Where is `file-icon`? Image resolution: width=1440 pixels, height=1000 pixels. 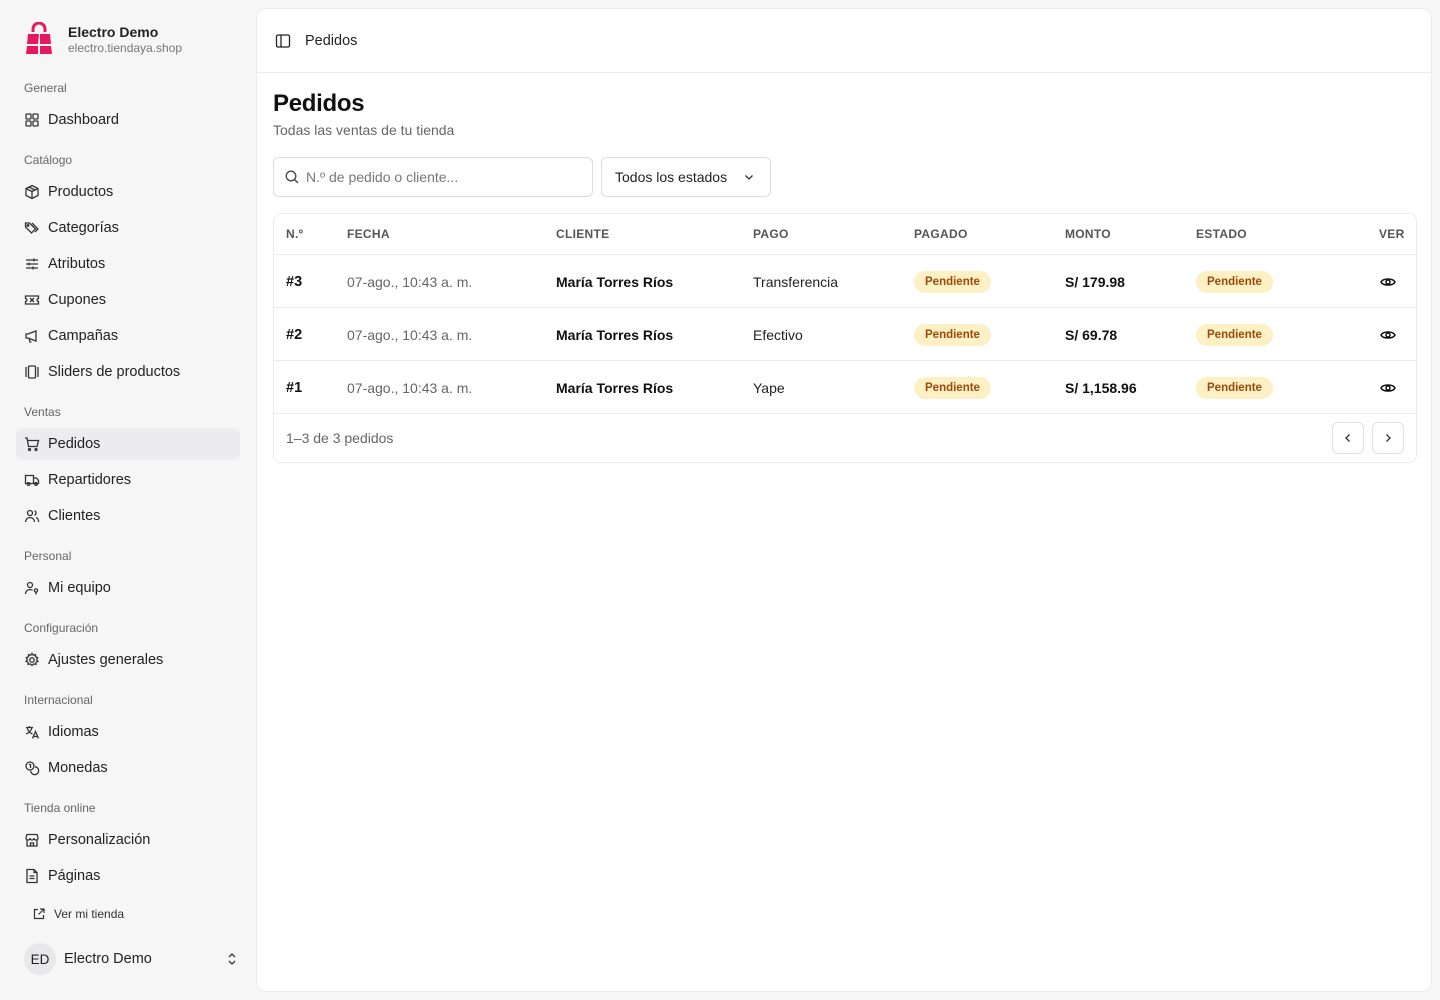
file-icon is located at coordinates (32, 876).